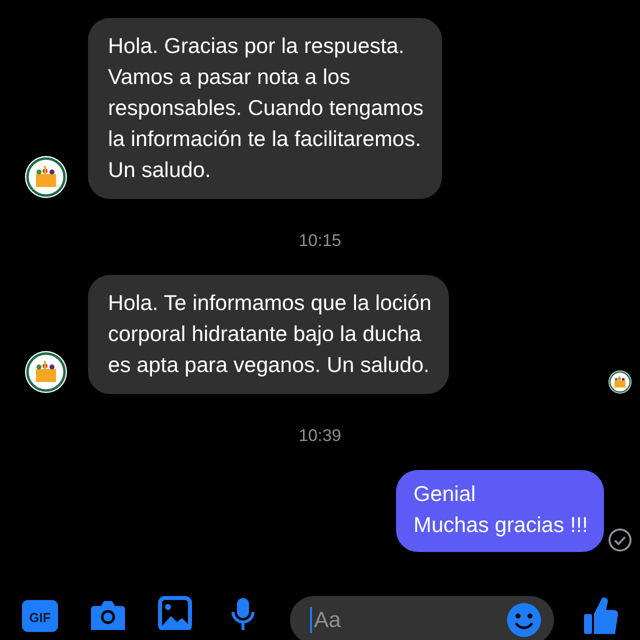 The height and width of the screenshot is (640, 640). Describe the element at coordinates (524, 620) in the screenshot. I see `emoji-icon` at that location.